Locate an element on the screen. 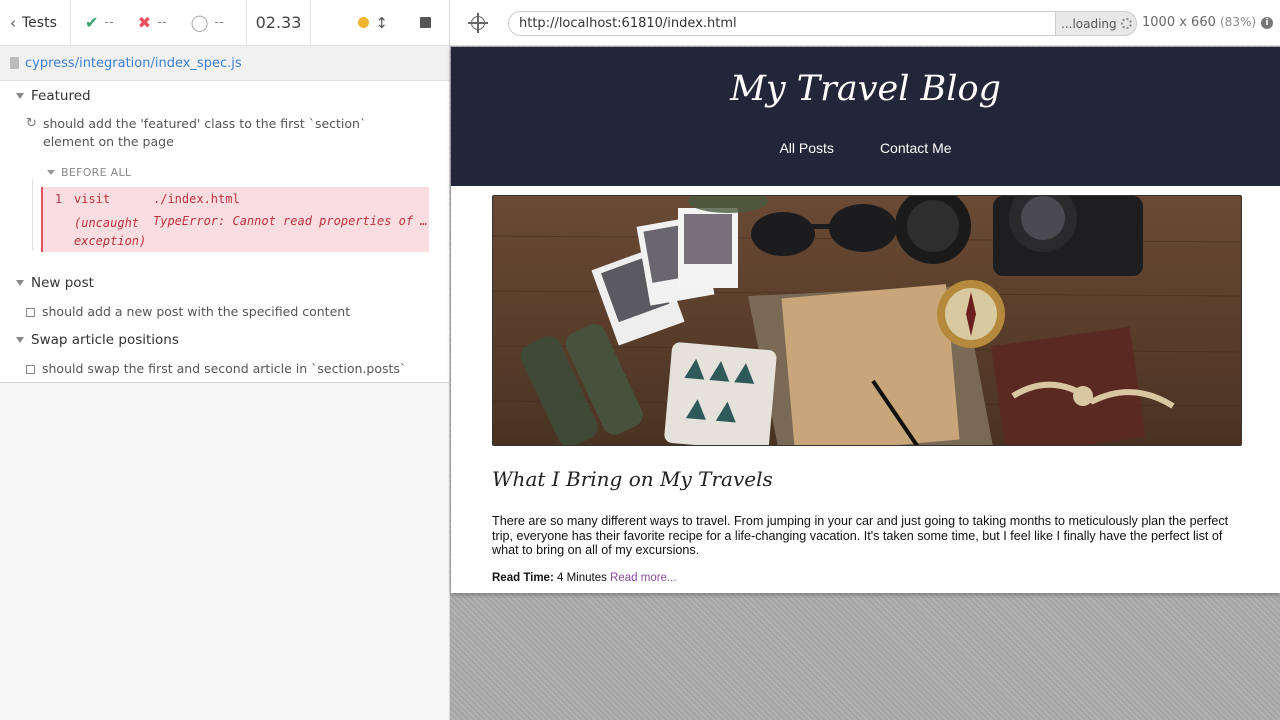 This screenshot has width=1280, height=720. reporter-toolbar: ‹ Tests ✔ -- ✖ -- ◯ -- 02.33 ↕ is located at coordinates (224, 23).